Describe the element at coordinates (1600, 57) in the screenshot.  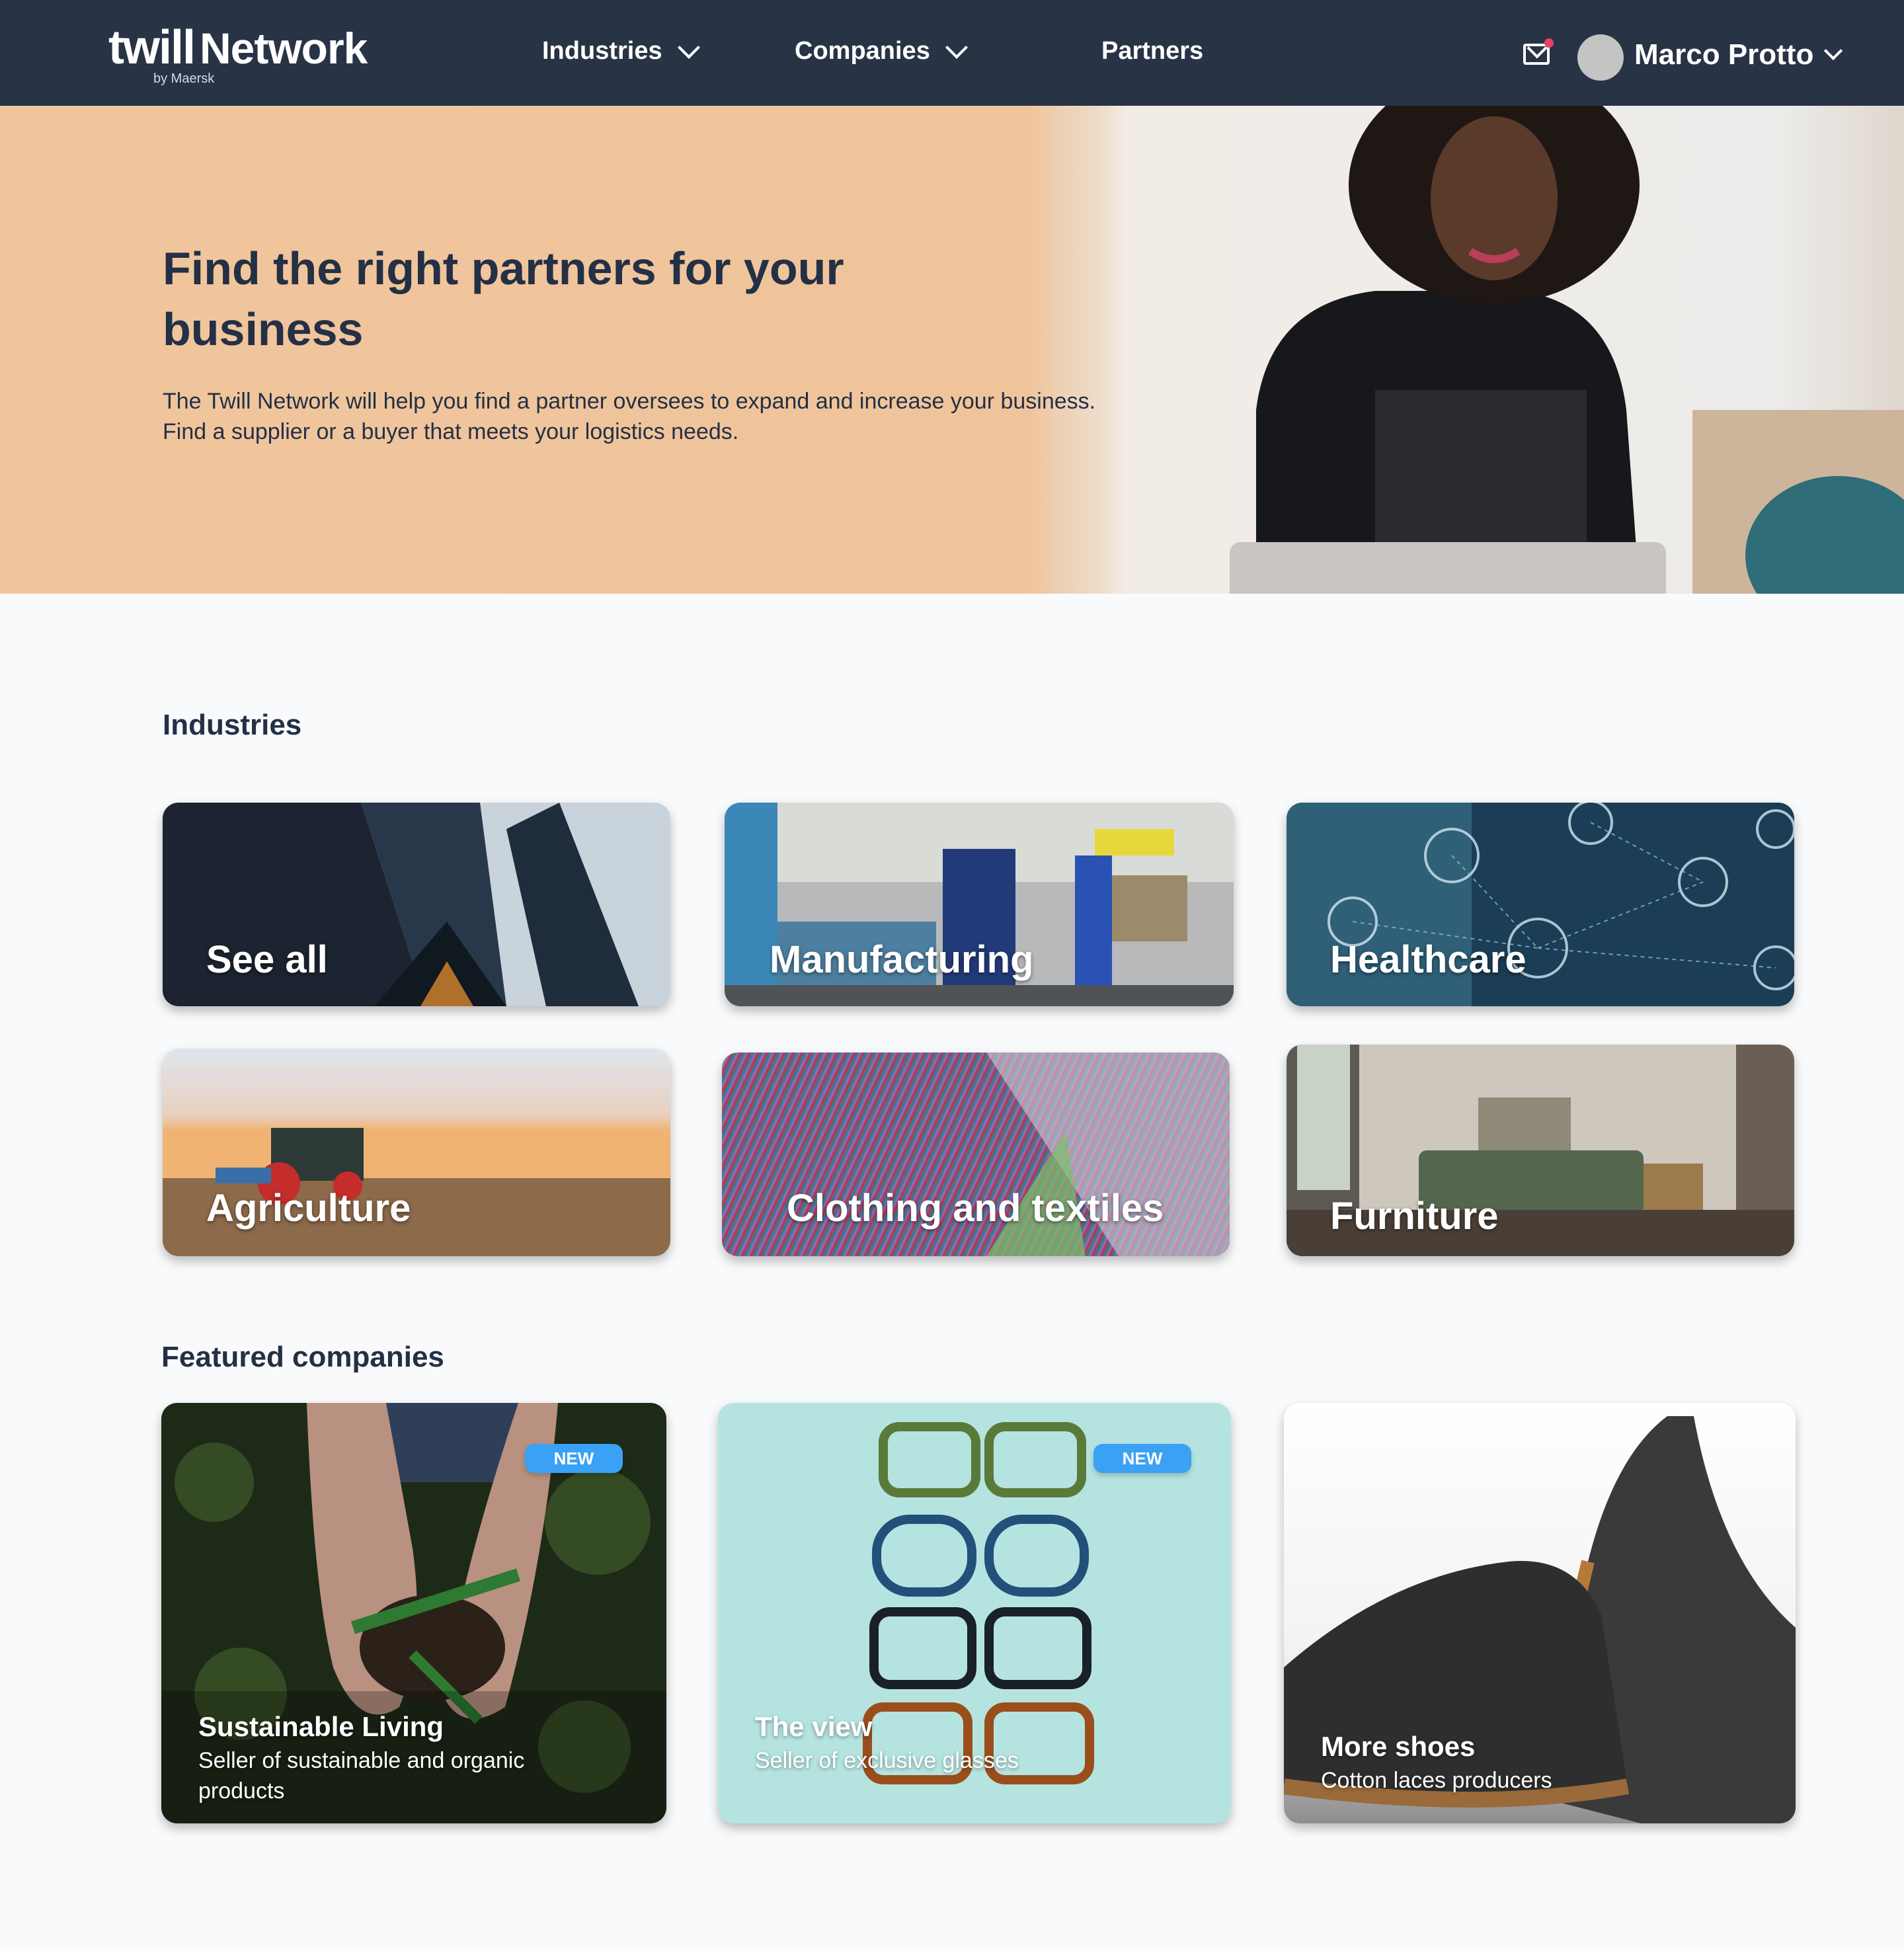
I see `avatar` at that location.